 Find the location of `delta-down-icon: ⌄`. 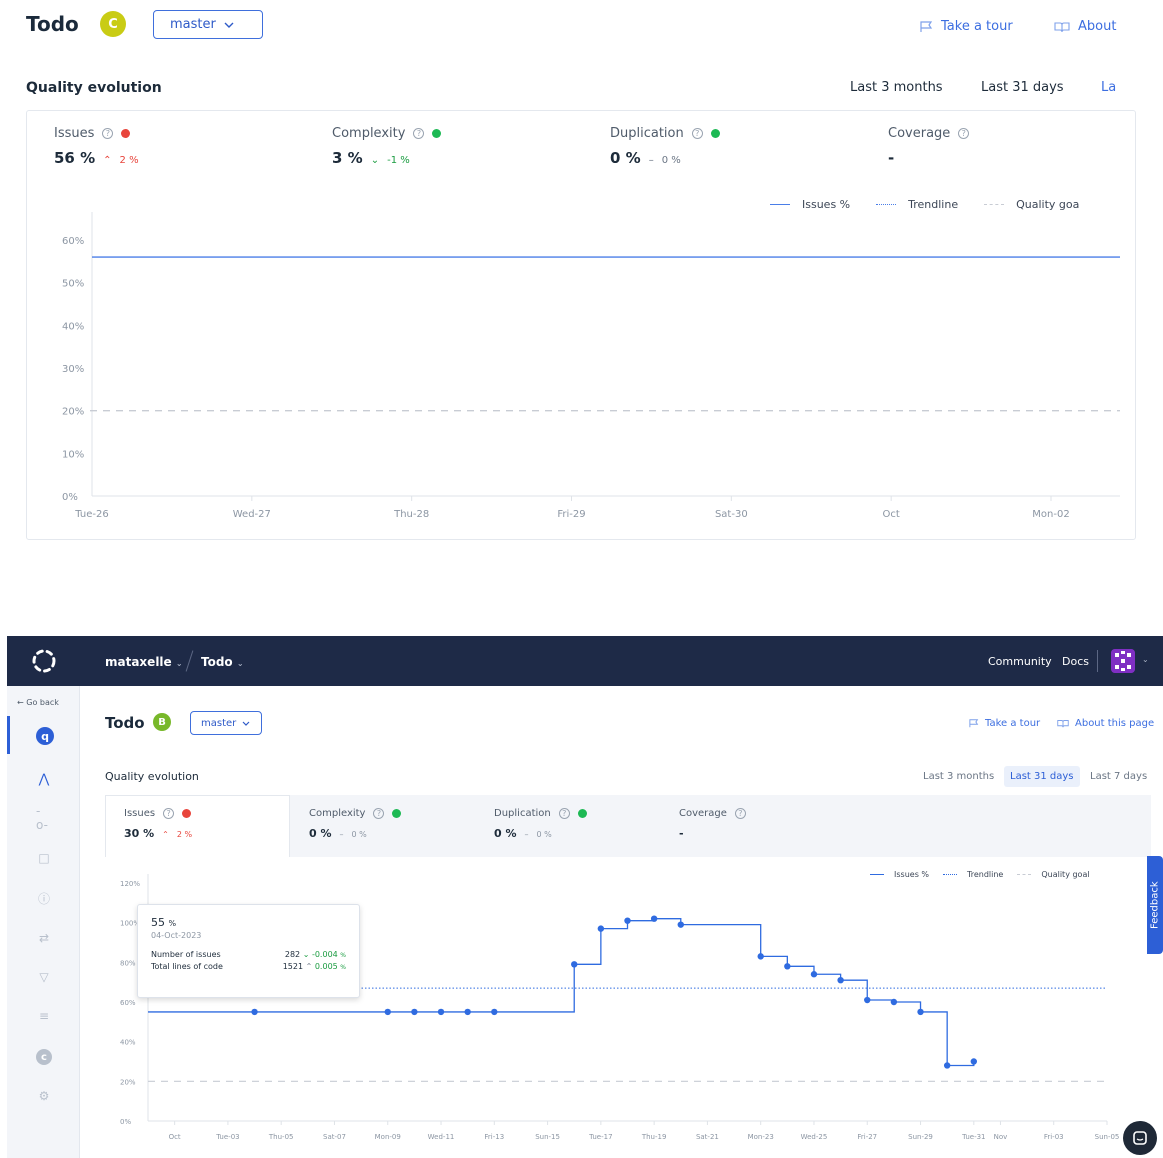

delta-down-icon: ⌄ is located at coordinates (306, 954).